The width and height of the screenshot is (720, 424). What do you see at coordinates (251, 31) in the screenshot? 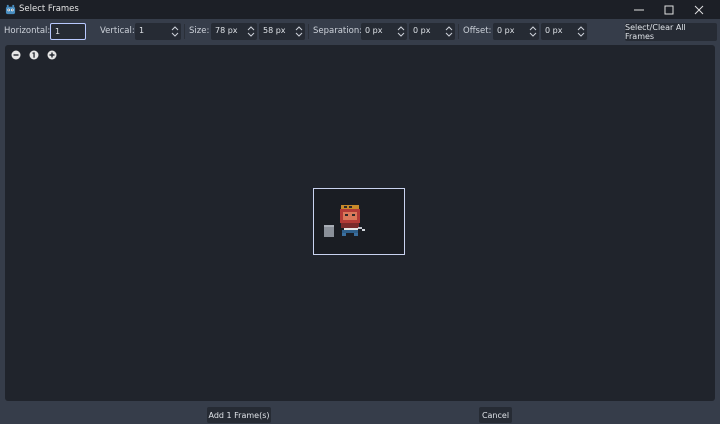
I see `size-x-spin-arrows-icon` at bounding box center [251, 31].